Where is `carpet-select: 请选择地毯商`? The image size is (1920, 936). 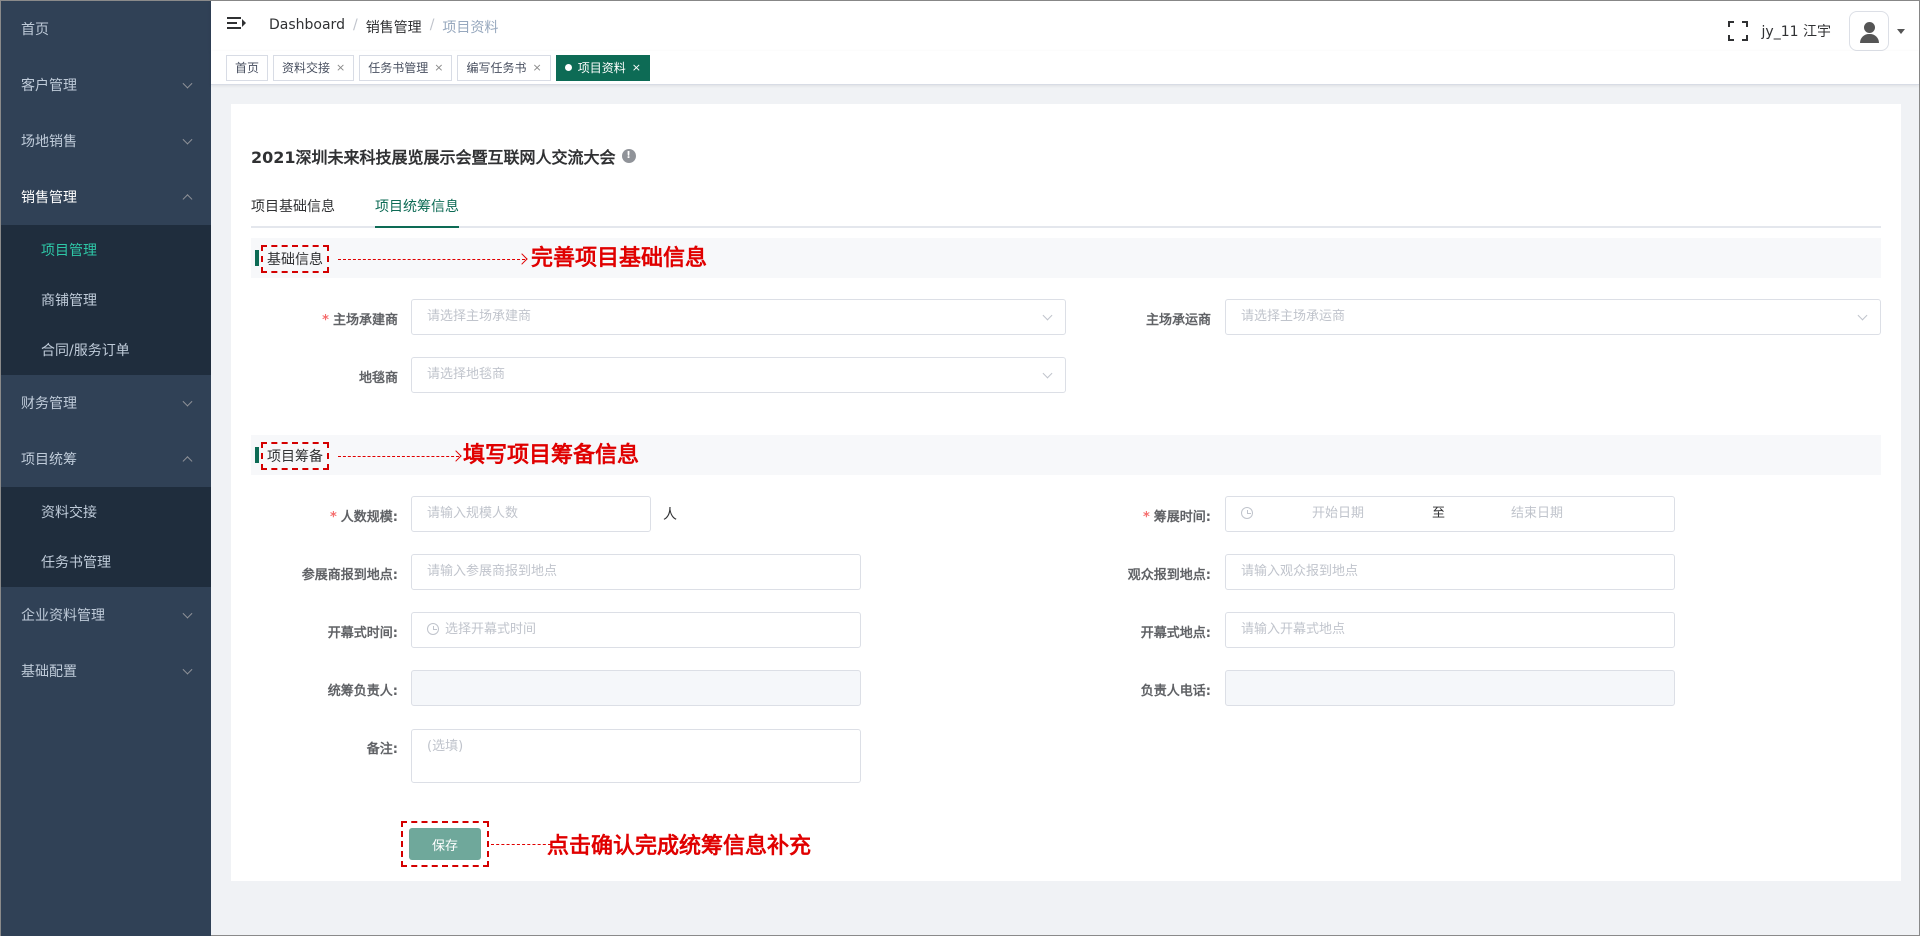
carpet-select: 请选择地毯商 is located at coordinates (738, 375).